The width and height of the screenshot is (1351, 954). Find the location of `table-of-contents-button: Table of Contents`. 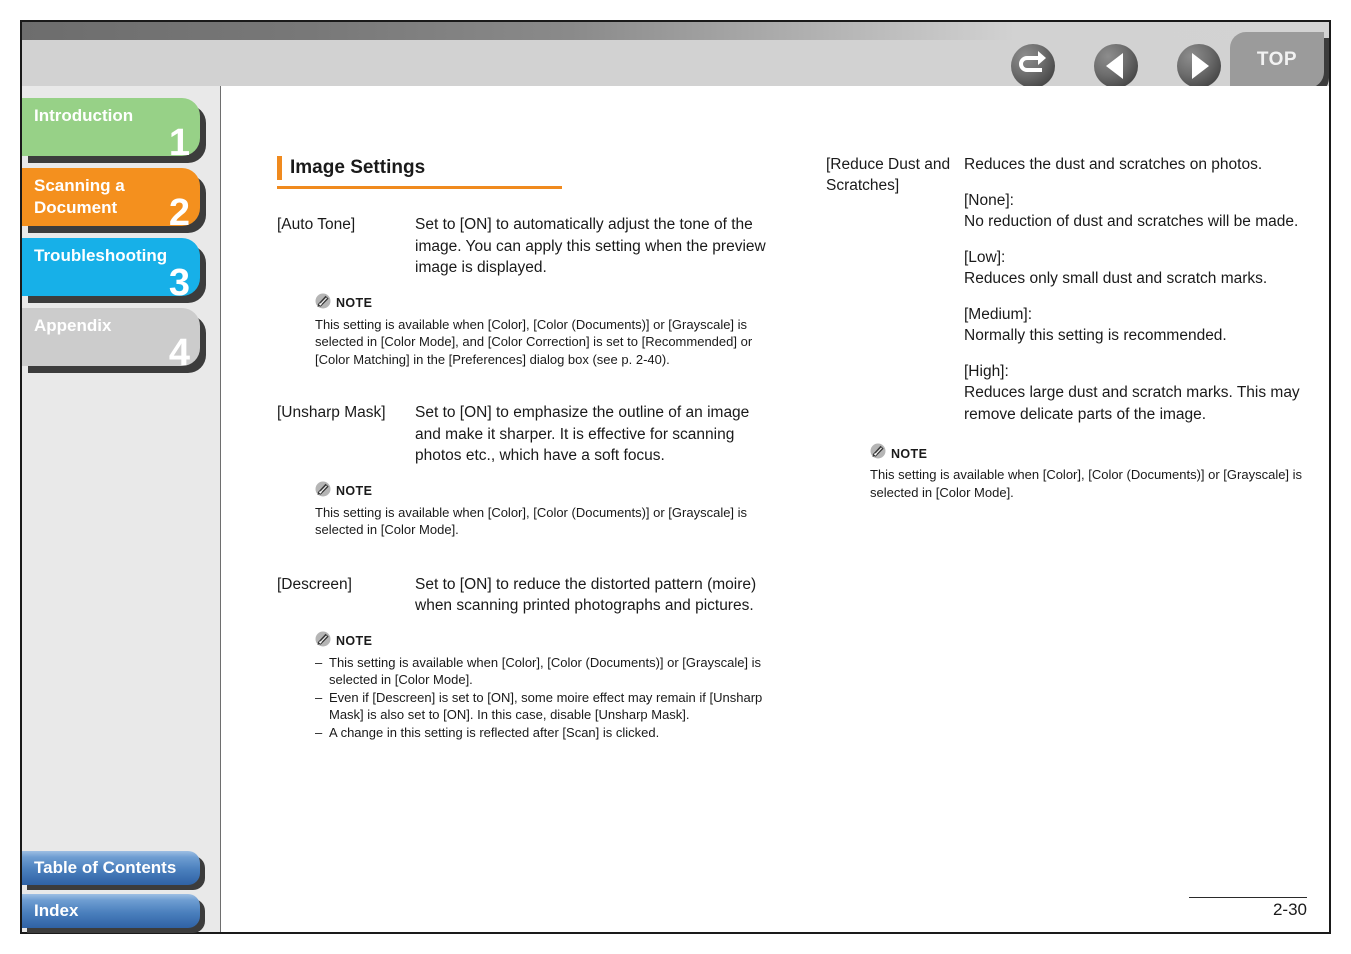

table-of-contents-button: Table of Contents is located at coordinates (113, 870).